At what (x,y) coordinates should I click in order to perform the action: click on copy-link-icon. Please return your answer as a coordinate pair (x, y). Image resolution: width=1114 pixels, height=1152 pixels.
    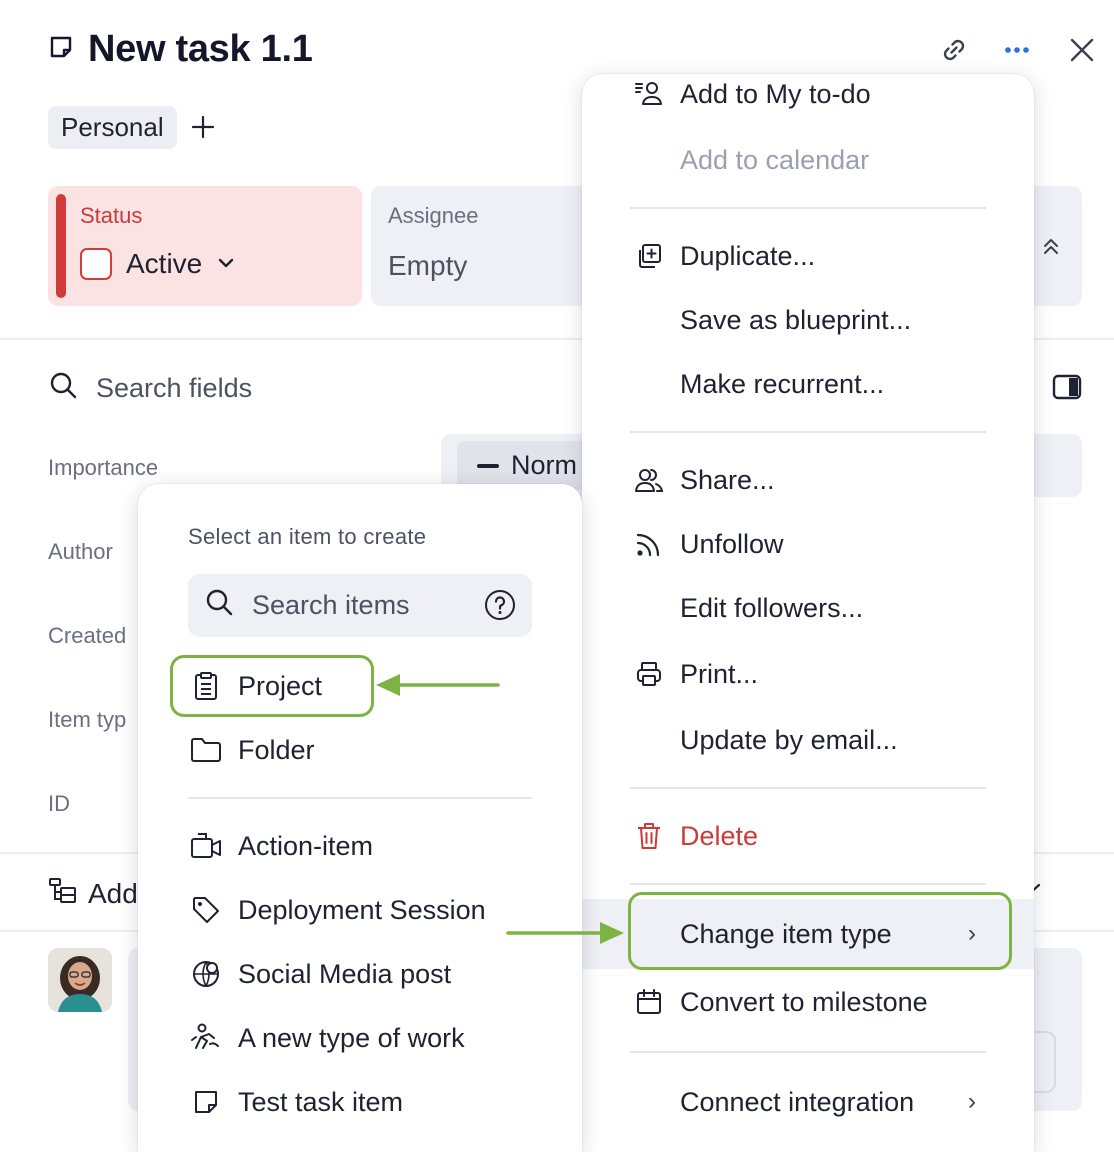
    Looking at the image, I should click on (954, 50).